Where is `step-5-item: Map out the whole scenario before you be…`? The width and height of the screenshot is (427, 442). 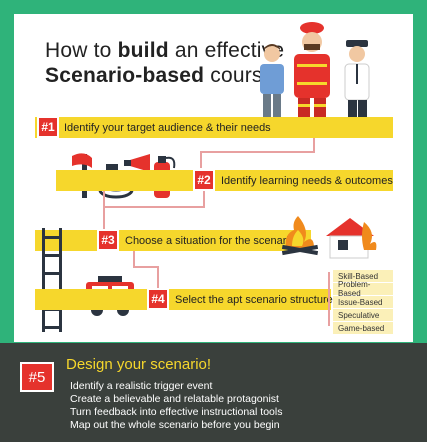
step-5-item: Map out the whole scenario before you be… is located at coordinates (175, 425).